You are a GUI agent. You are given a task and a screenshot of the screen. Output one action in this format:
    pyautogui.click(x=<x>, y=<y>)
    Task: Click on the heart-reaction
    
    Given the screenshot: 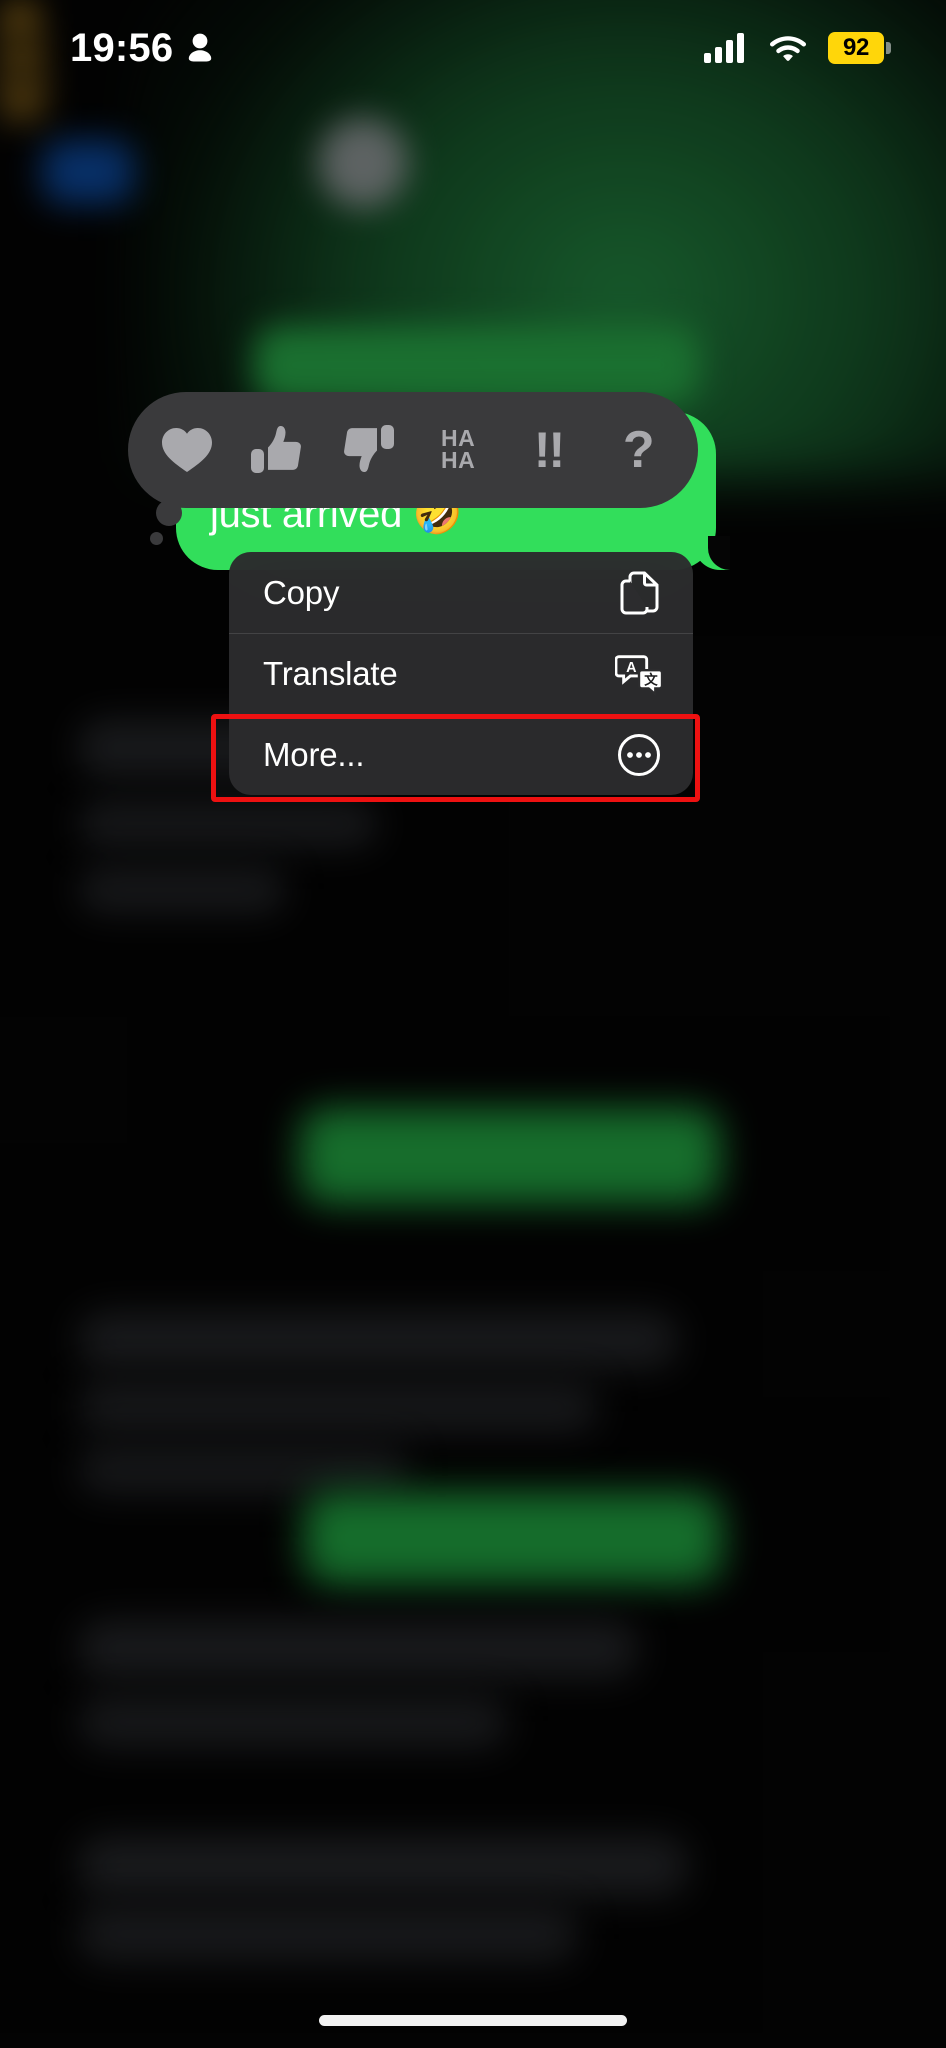 What is the action you would take?
    pyautogui.click(x=187, y=450)
    